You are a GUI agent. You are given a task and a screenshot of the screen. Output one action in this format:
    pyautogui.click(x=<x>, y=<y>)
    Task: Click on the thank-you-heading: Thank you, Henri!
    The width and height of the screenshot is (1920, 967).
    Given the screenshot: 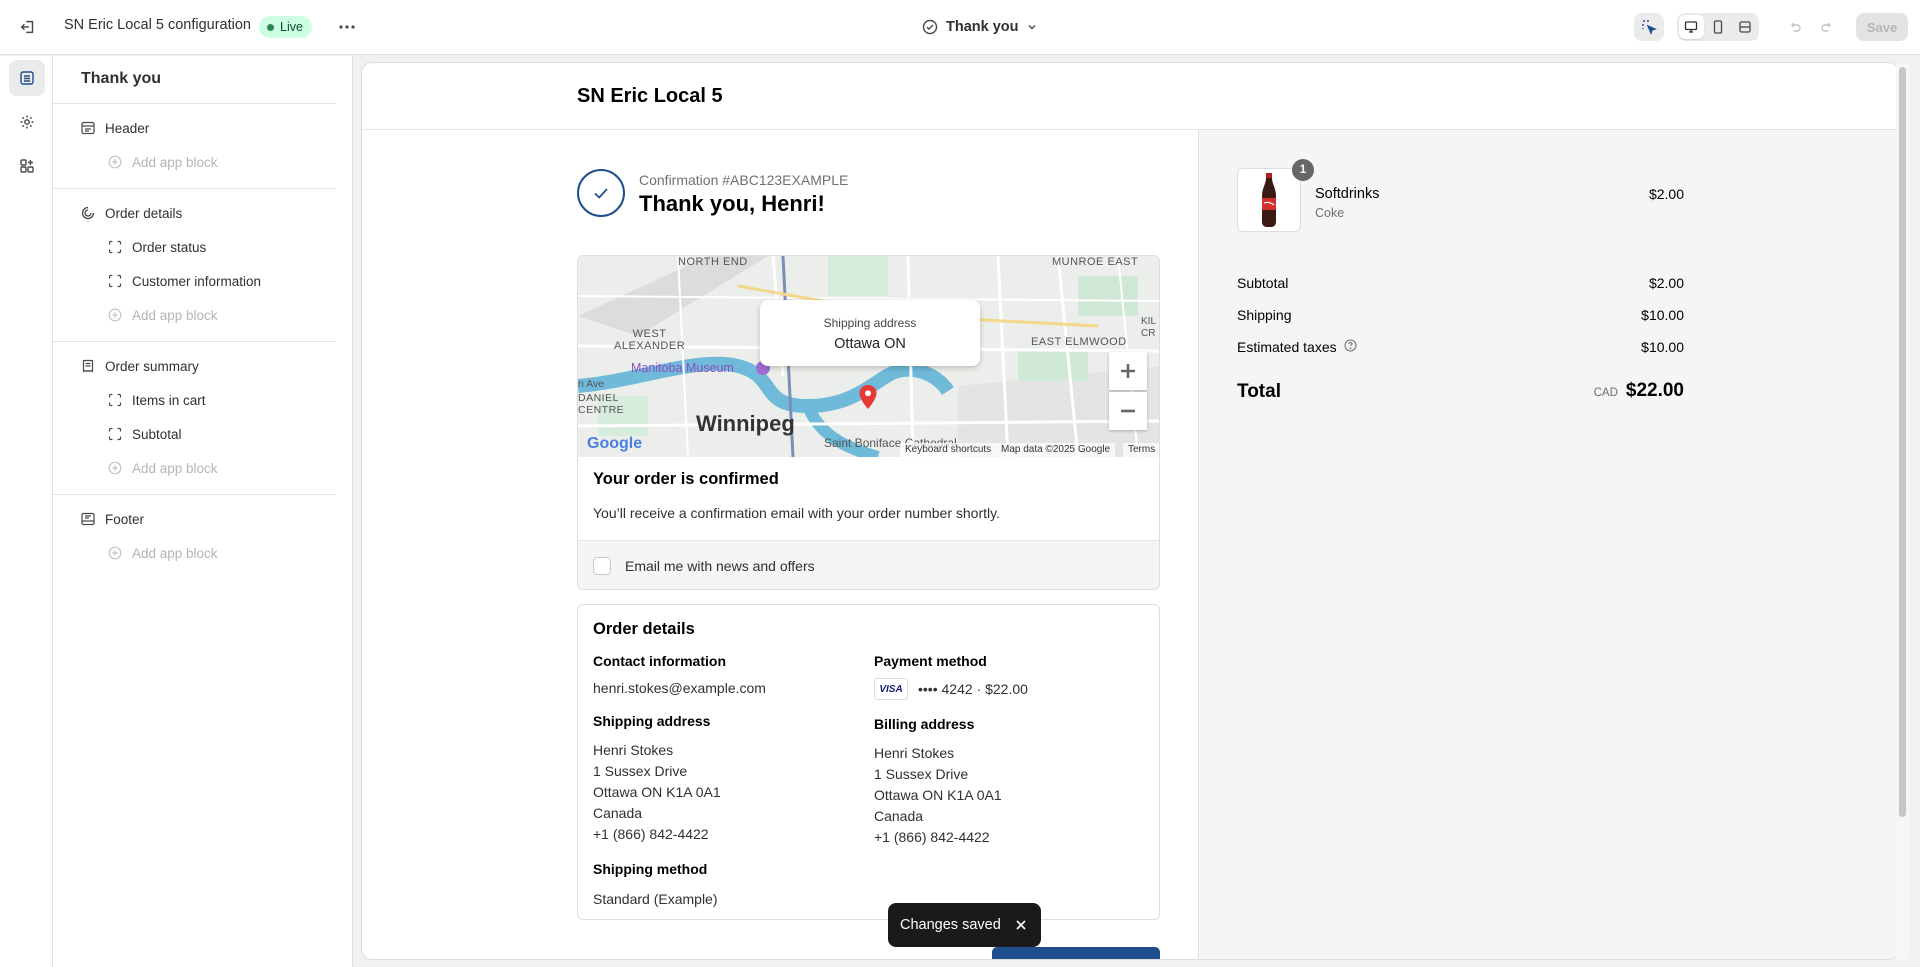 What is the action you would take?
    pyautogui.click(x=732, y=203)
    